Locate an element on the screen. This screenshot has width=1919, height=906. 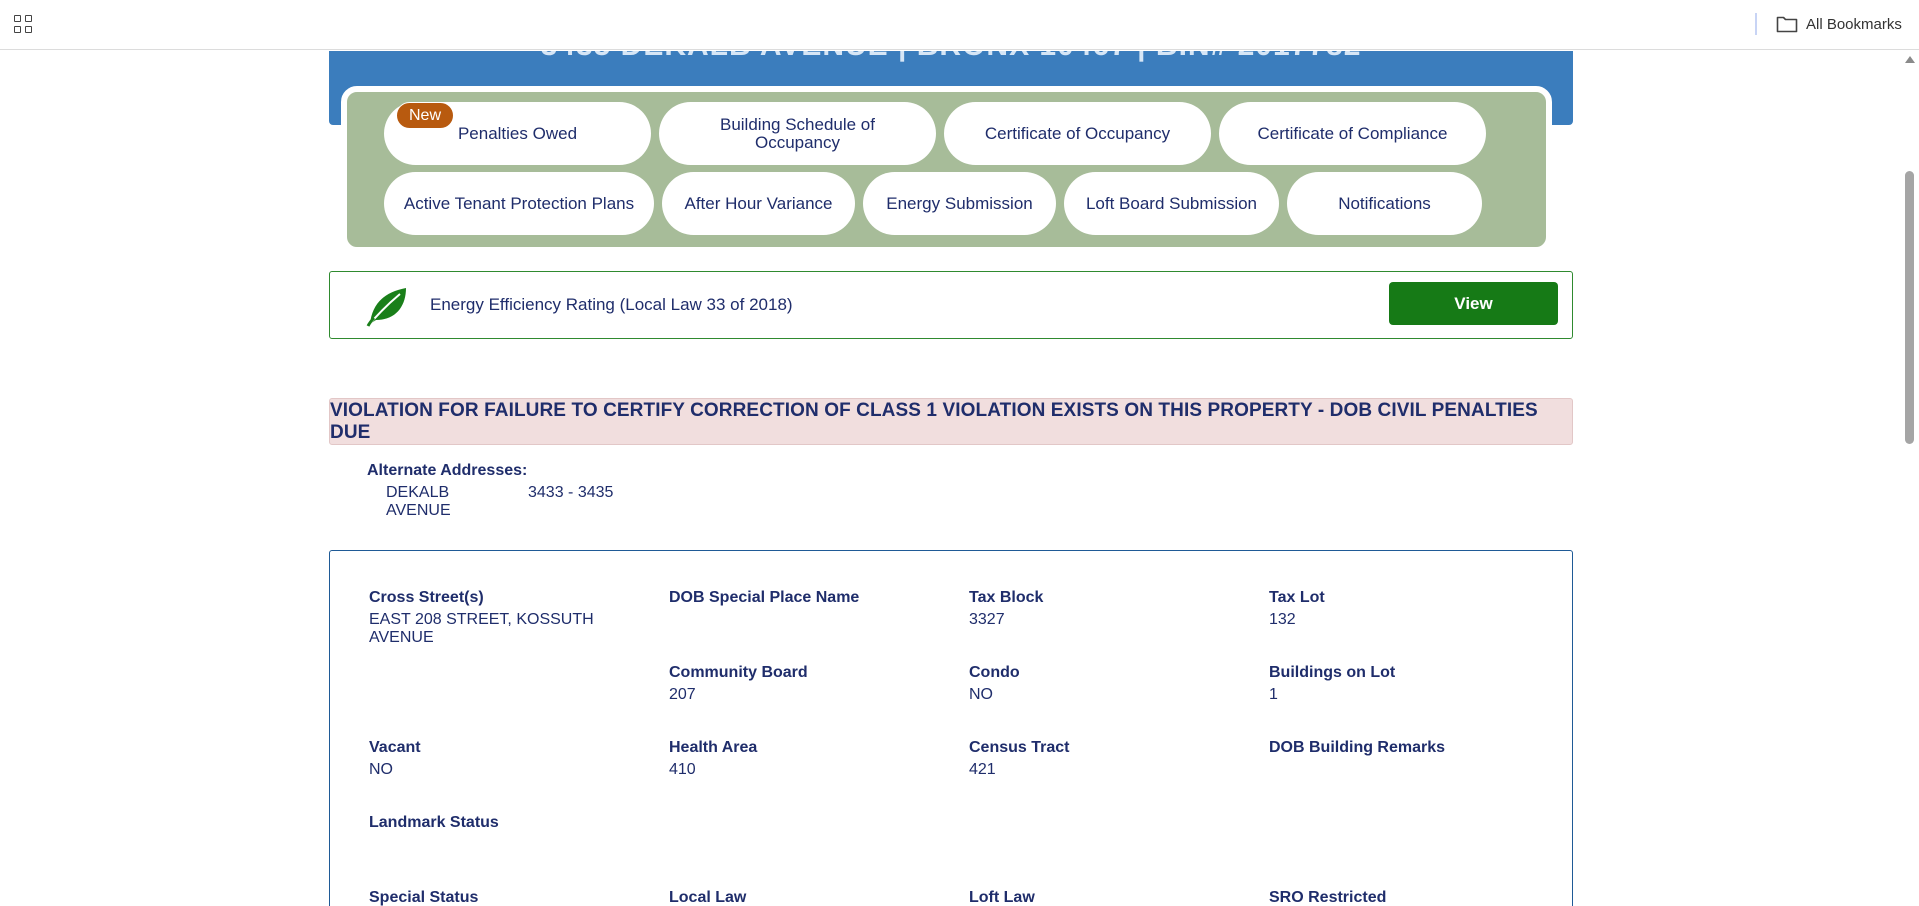
field-label: Health Area is located at coordinates (713, 747).